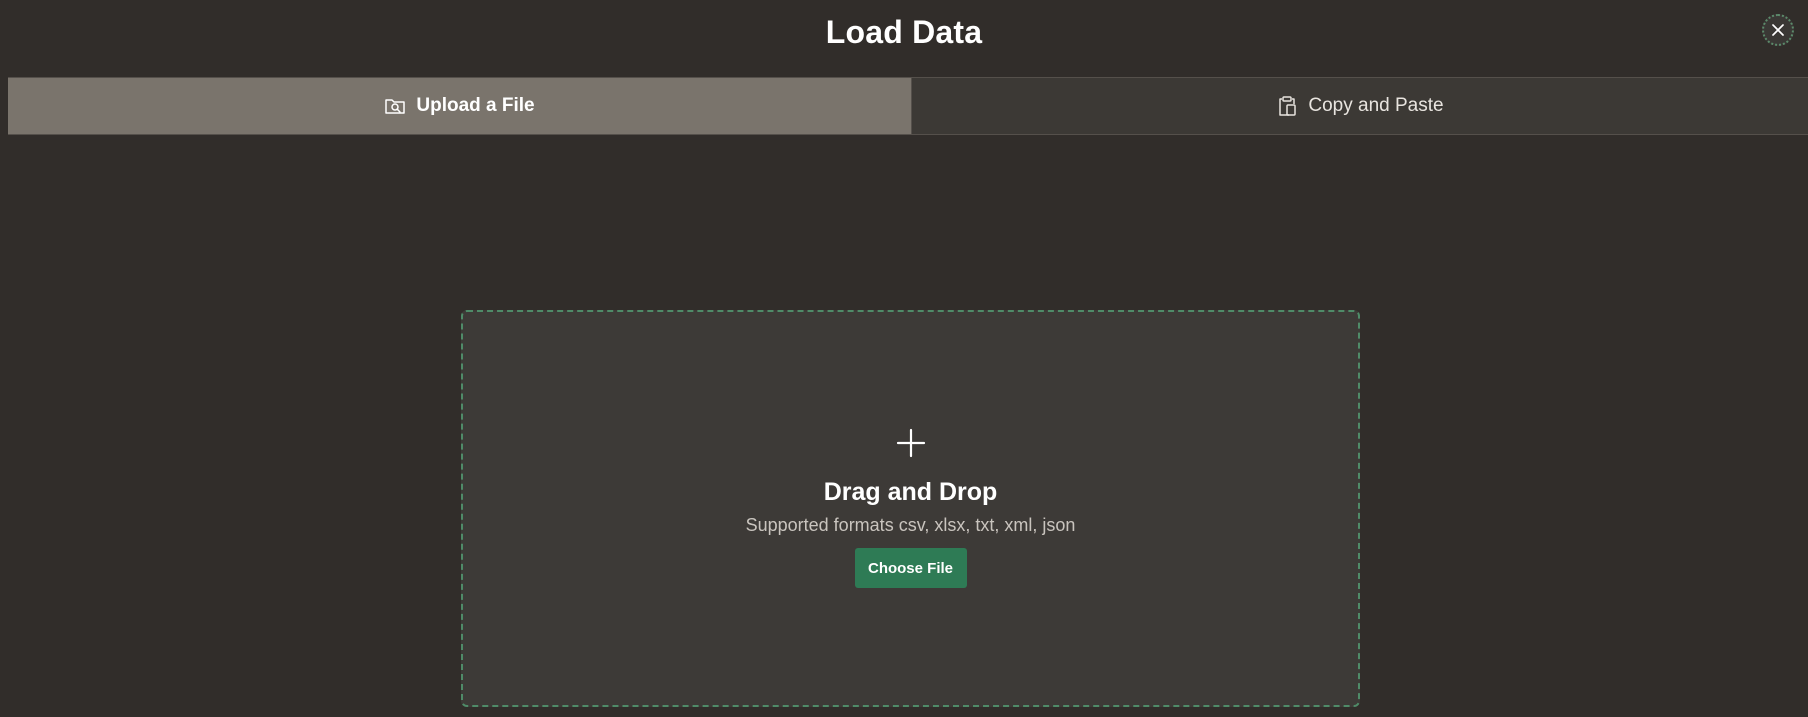  I want to click on choose-file-button: Choose File, so click(910, 568).